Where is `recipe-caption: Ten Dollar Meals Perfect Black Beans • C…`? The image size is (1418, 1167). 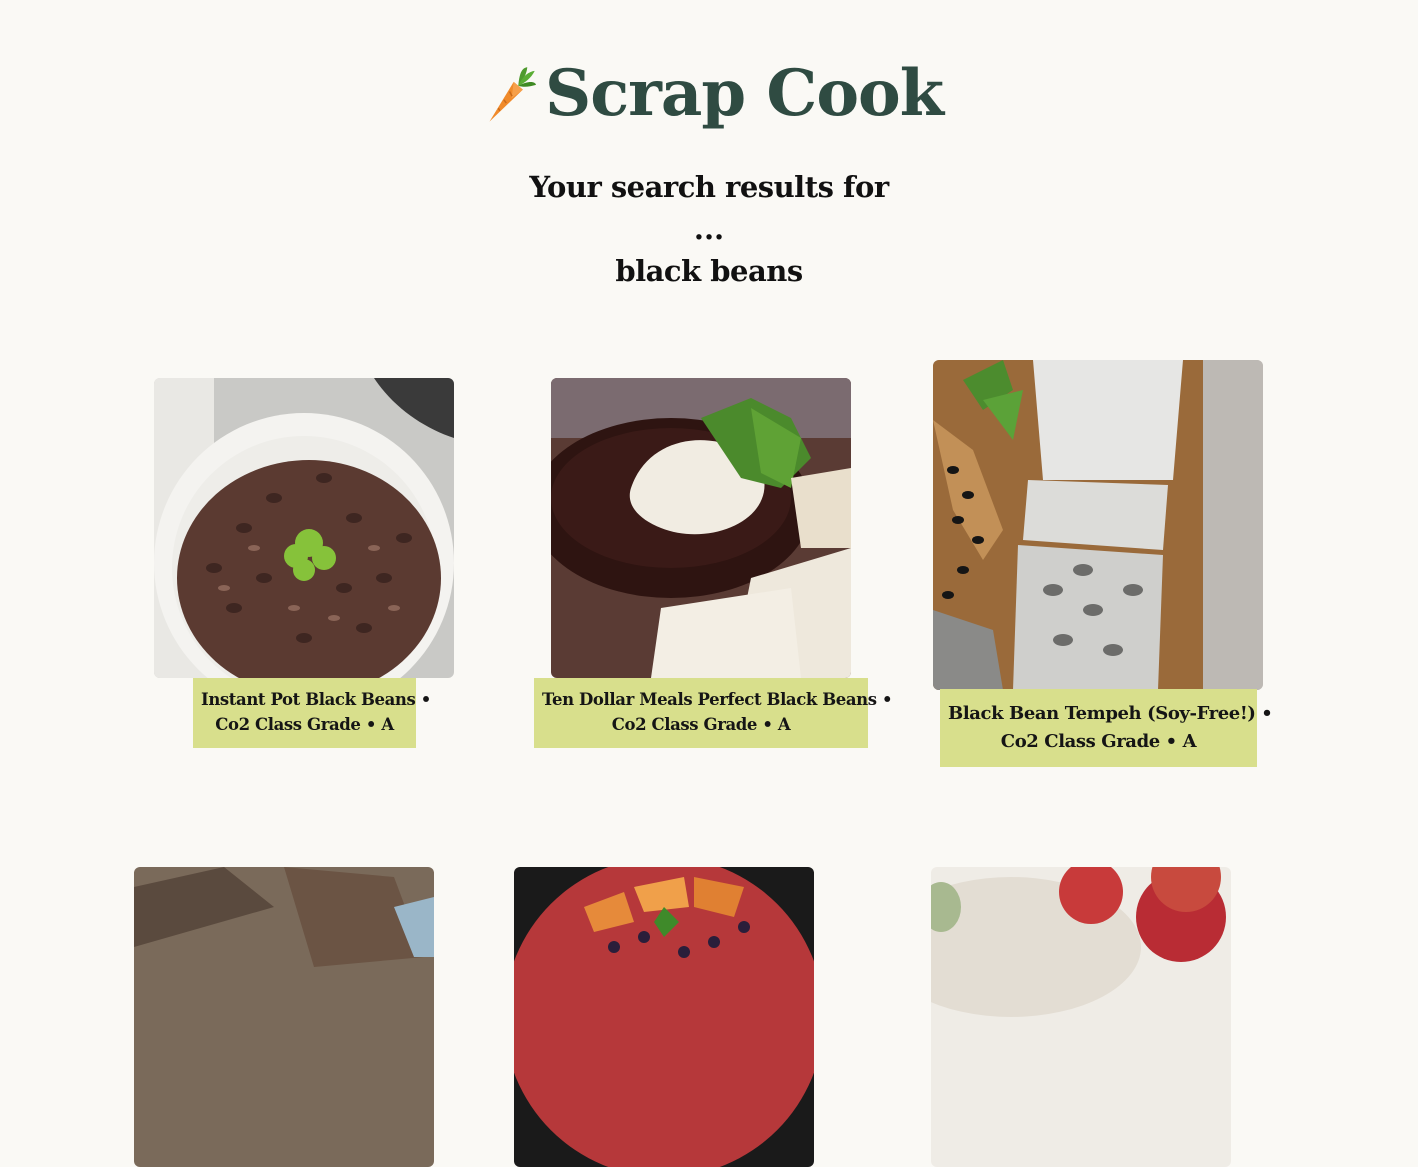
recipe-caption: Ten Dollar Meals Perfect Black Beans • C… is located at coordinates (713, 713).